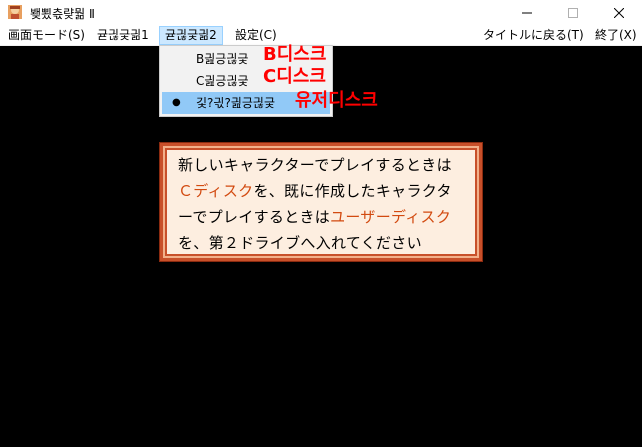 This screenshot has width=642, height=447. I want to click on menu-return-title: タイトルに戻る(T), so click(533, 35).